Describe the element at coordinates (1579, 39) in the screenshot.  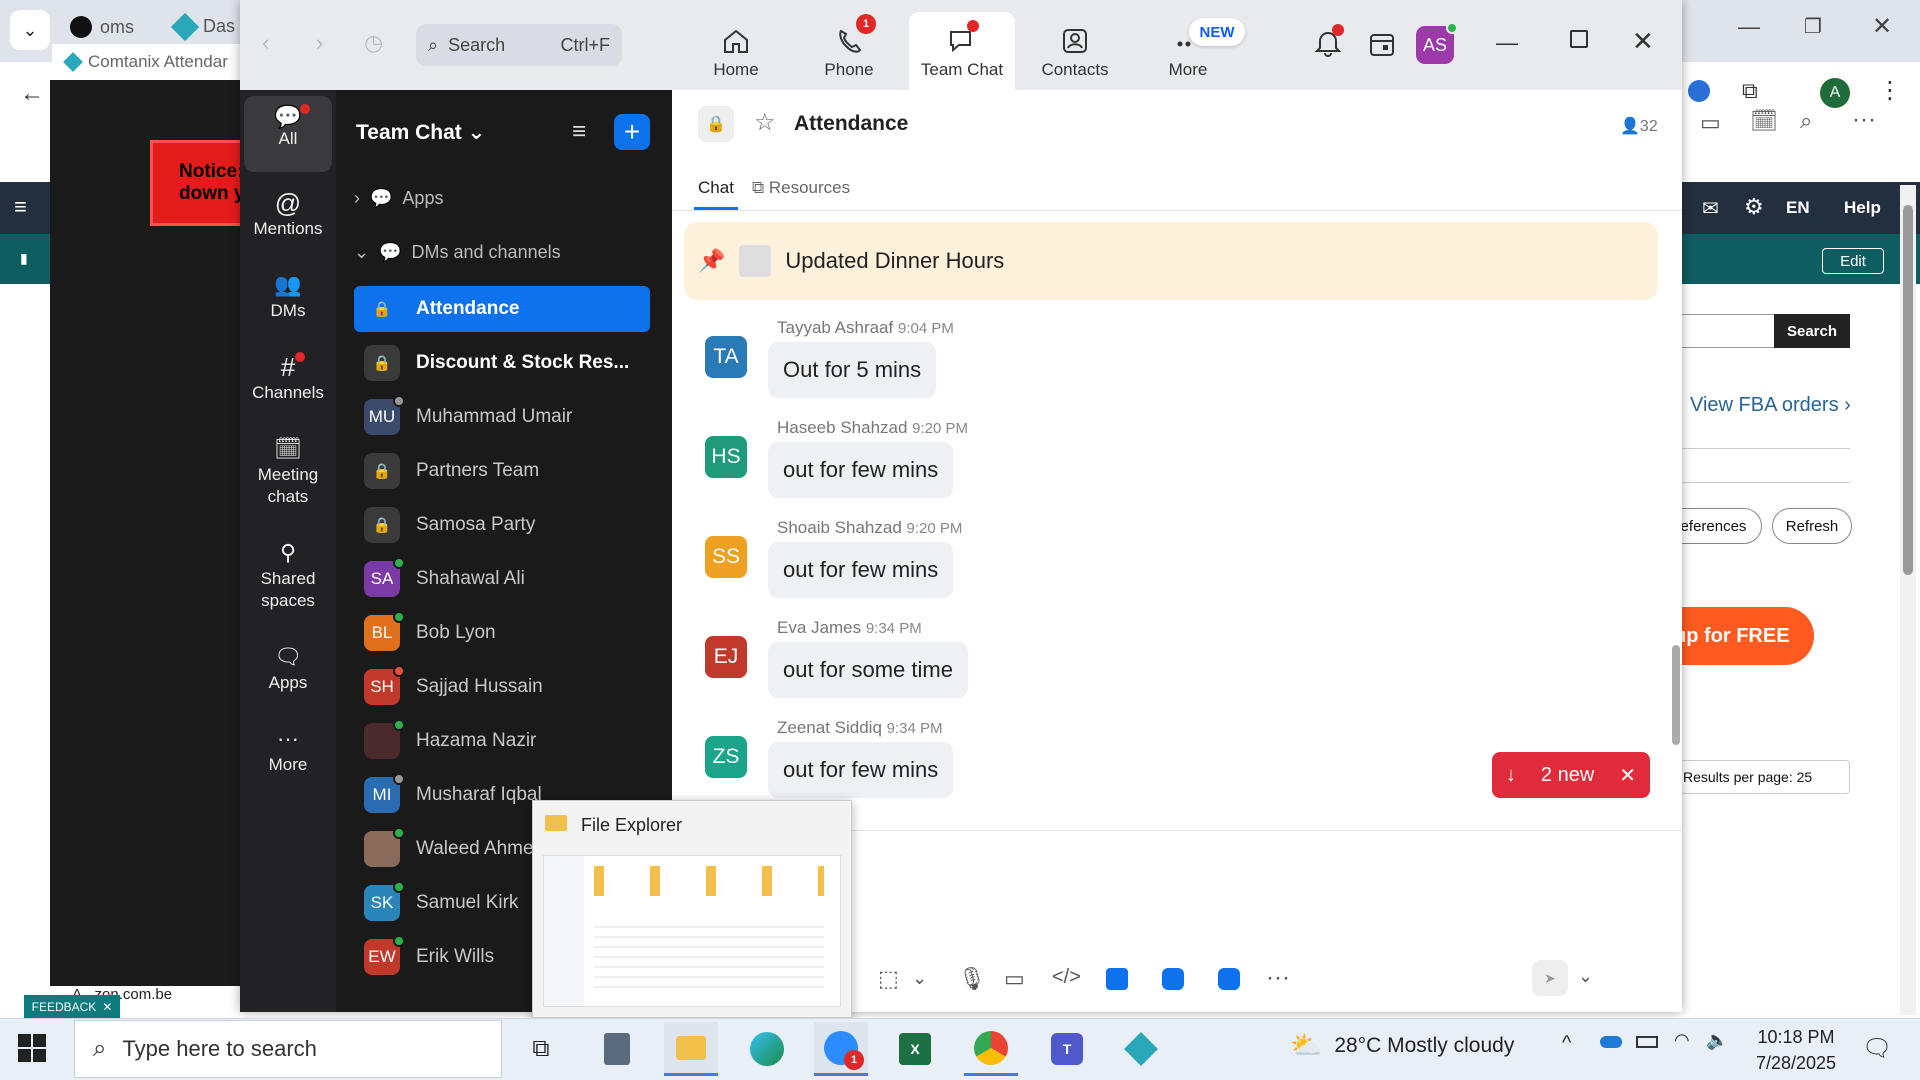
I see `maximize-icon` at that location.